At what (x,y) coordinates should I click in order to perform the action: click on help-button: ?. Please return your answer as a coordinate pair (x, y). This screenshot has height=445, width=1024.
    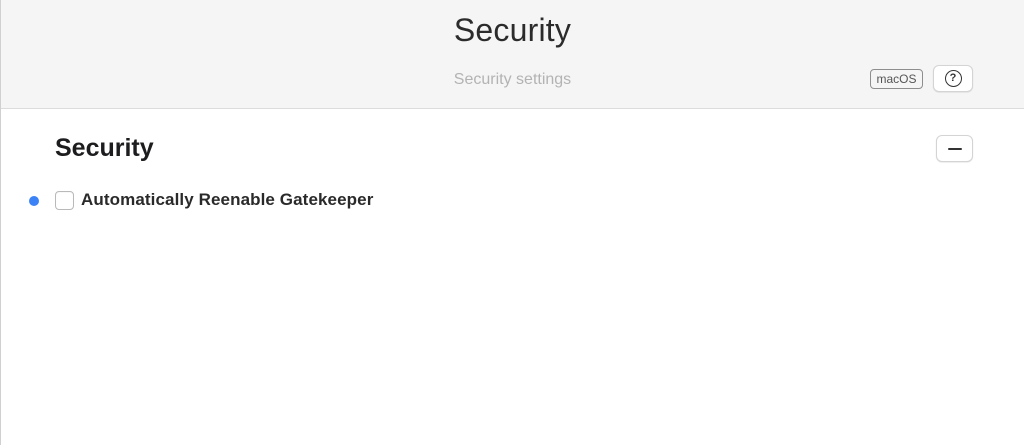
    Looking at the image, I should click on (953, 78).